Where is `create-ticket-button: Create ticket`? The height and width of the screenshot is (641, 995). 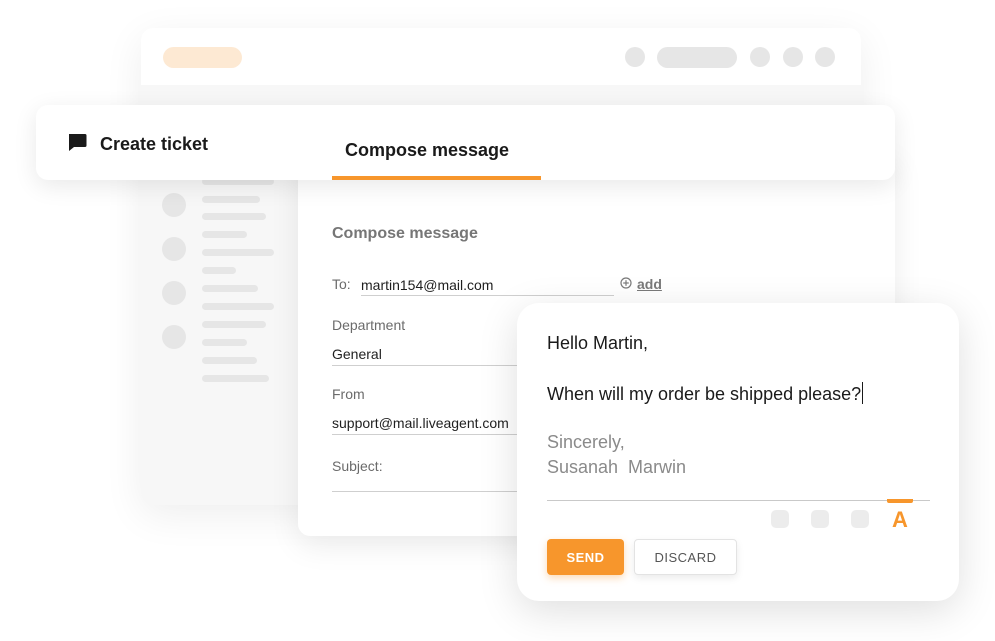 create-ticket-button: Create ticket is located at coordinates (137, 144).